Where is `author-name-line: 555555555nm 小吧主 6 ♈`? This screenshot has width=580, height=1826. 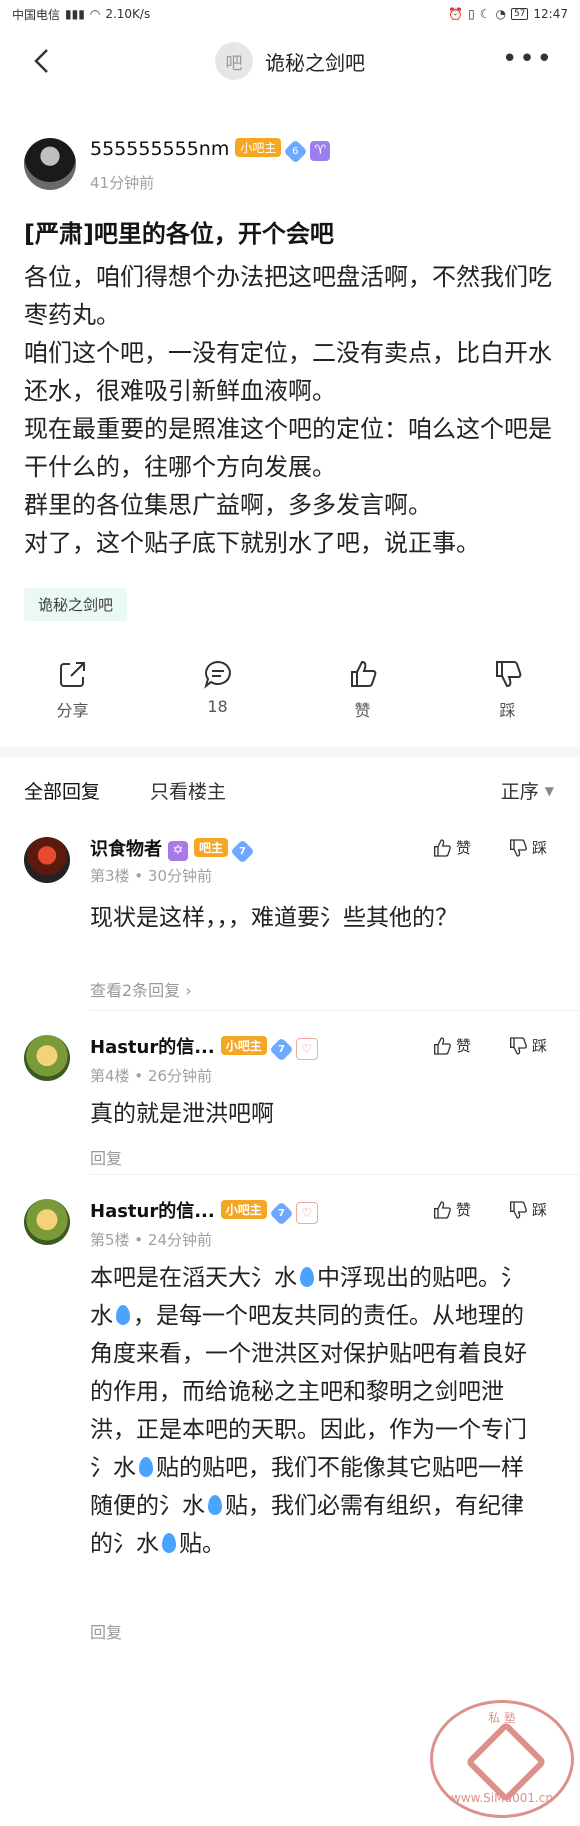 author-name-line: 555555555nm 小吧主 6 ♈ is located at coordinates (210, 151).